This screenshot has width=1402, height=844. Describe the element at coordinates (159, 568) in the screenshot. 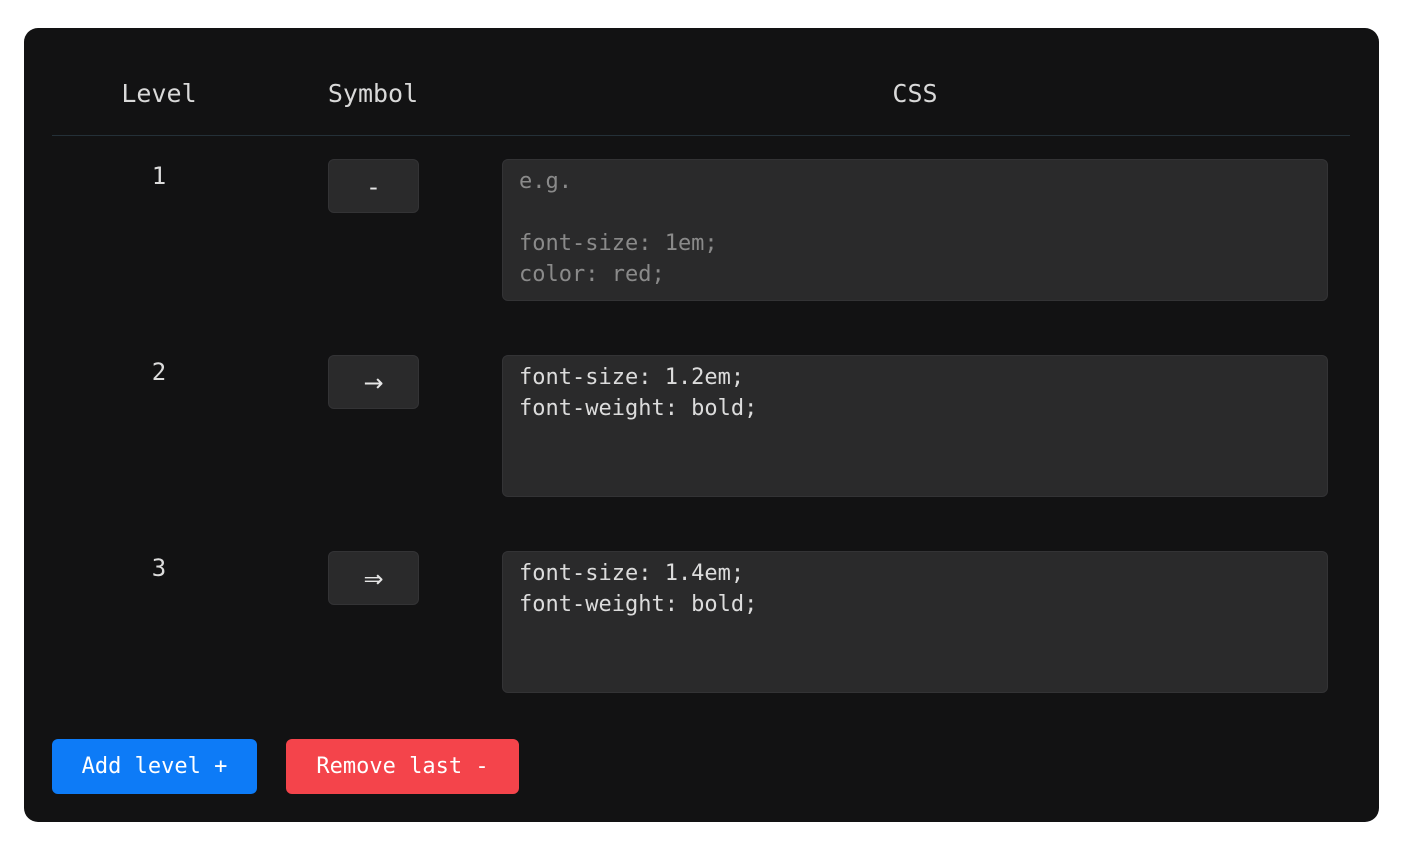

I see `level-number: 3` at that location.